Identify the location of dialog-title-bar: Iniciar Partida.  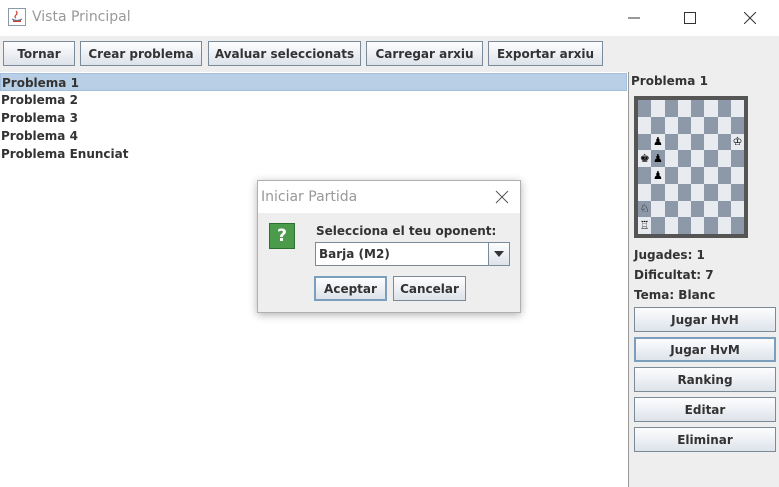
(389, 197).